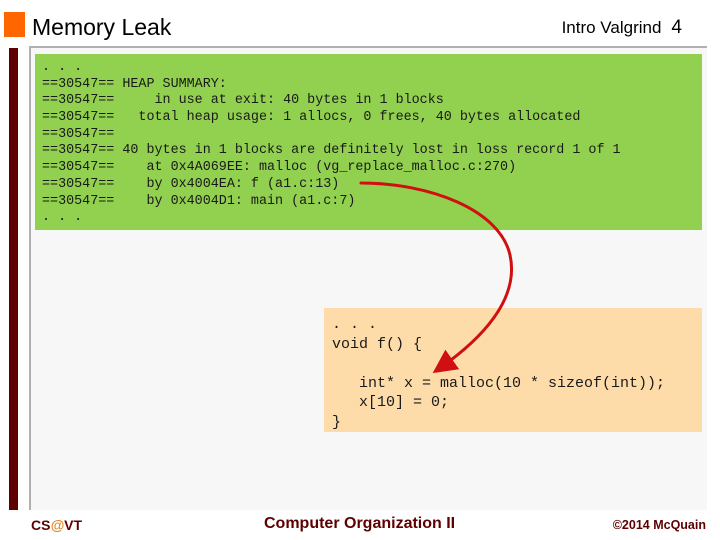 This screenshot has width=720, height=540. What do you see at coordinates (659, 525) in the screenshot?
I see `footer-copyright: ©2014 McQuain` at bounding box center [659, 525].